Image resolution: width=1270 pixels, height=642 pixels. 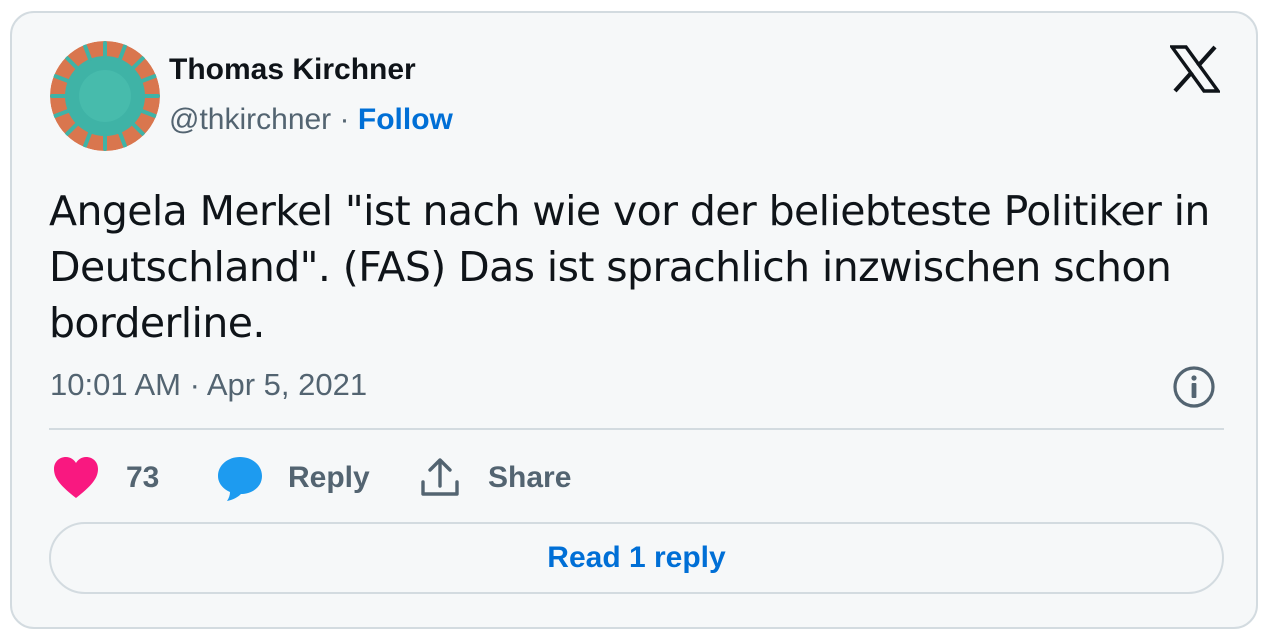 I want to click on share-upload-icon, so click(x=440, y=477).